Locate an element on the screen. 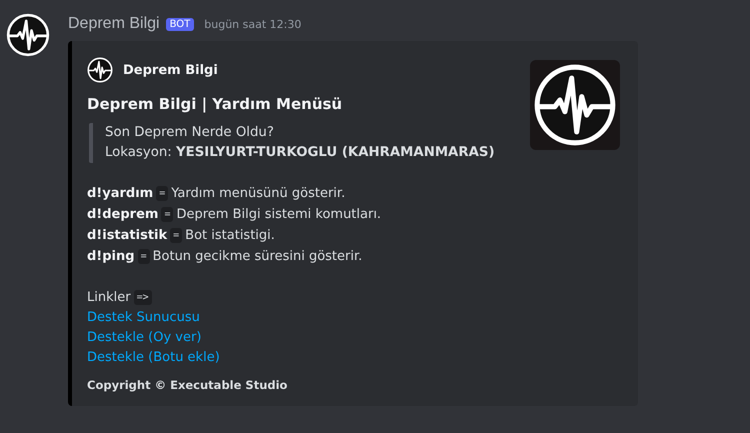 Image resolution: width=750 pixels, height=433 pixels. quote-line: Lokasyon: YESILYURT-TURKOGLU (KAHRAMANMARAS) is located at coordinates (300, 153).